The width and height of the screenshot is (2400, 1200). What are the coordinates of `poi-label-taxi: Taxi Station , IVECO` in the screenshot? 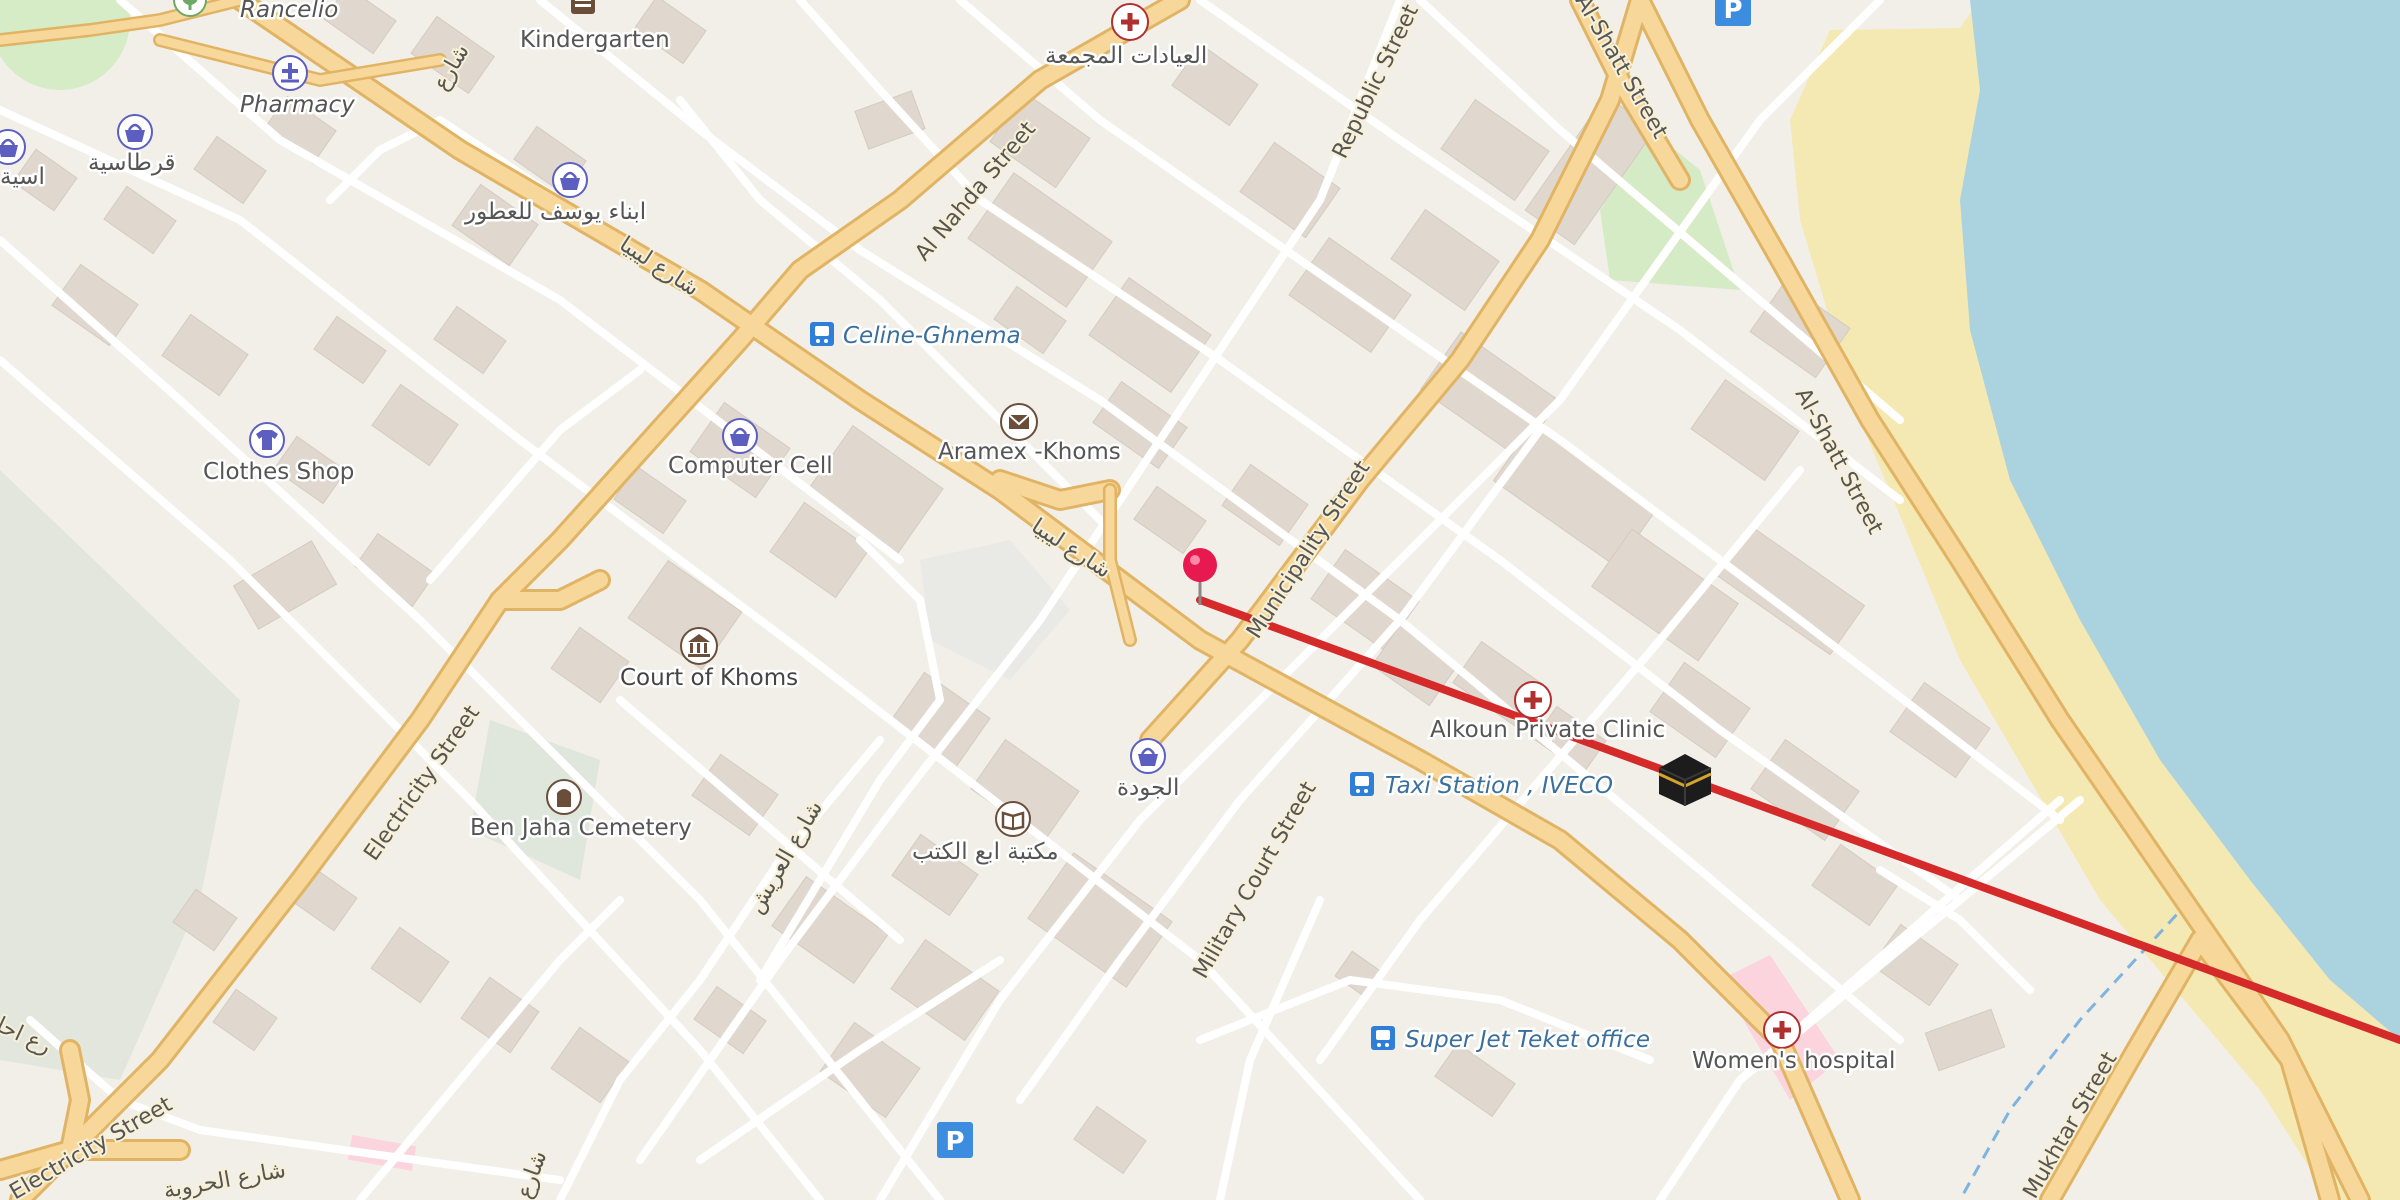 It's located at (1499, 786).